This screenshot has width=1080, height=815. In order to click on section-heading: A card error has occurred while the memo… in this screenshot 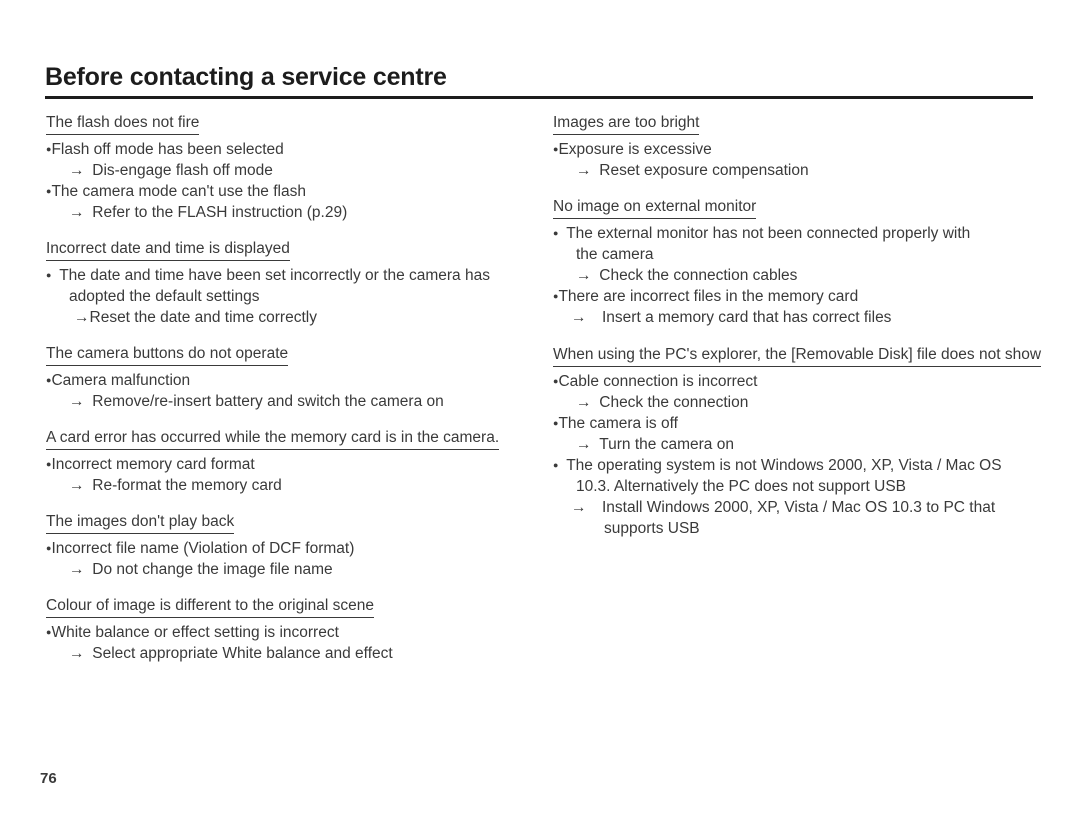, I will do `click(273, 439)`.